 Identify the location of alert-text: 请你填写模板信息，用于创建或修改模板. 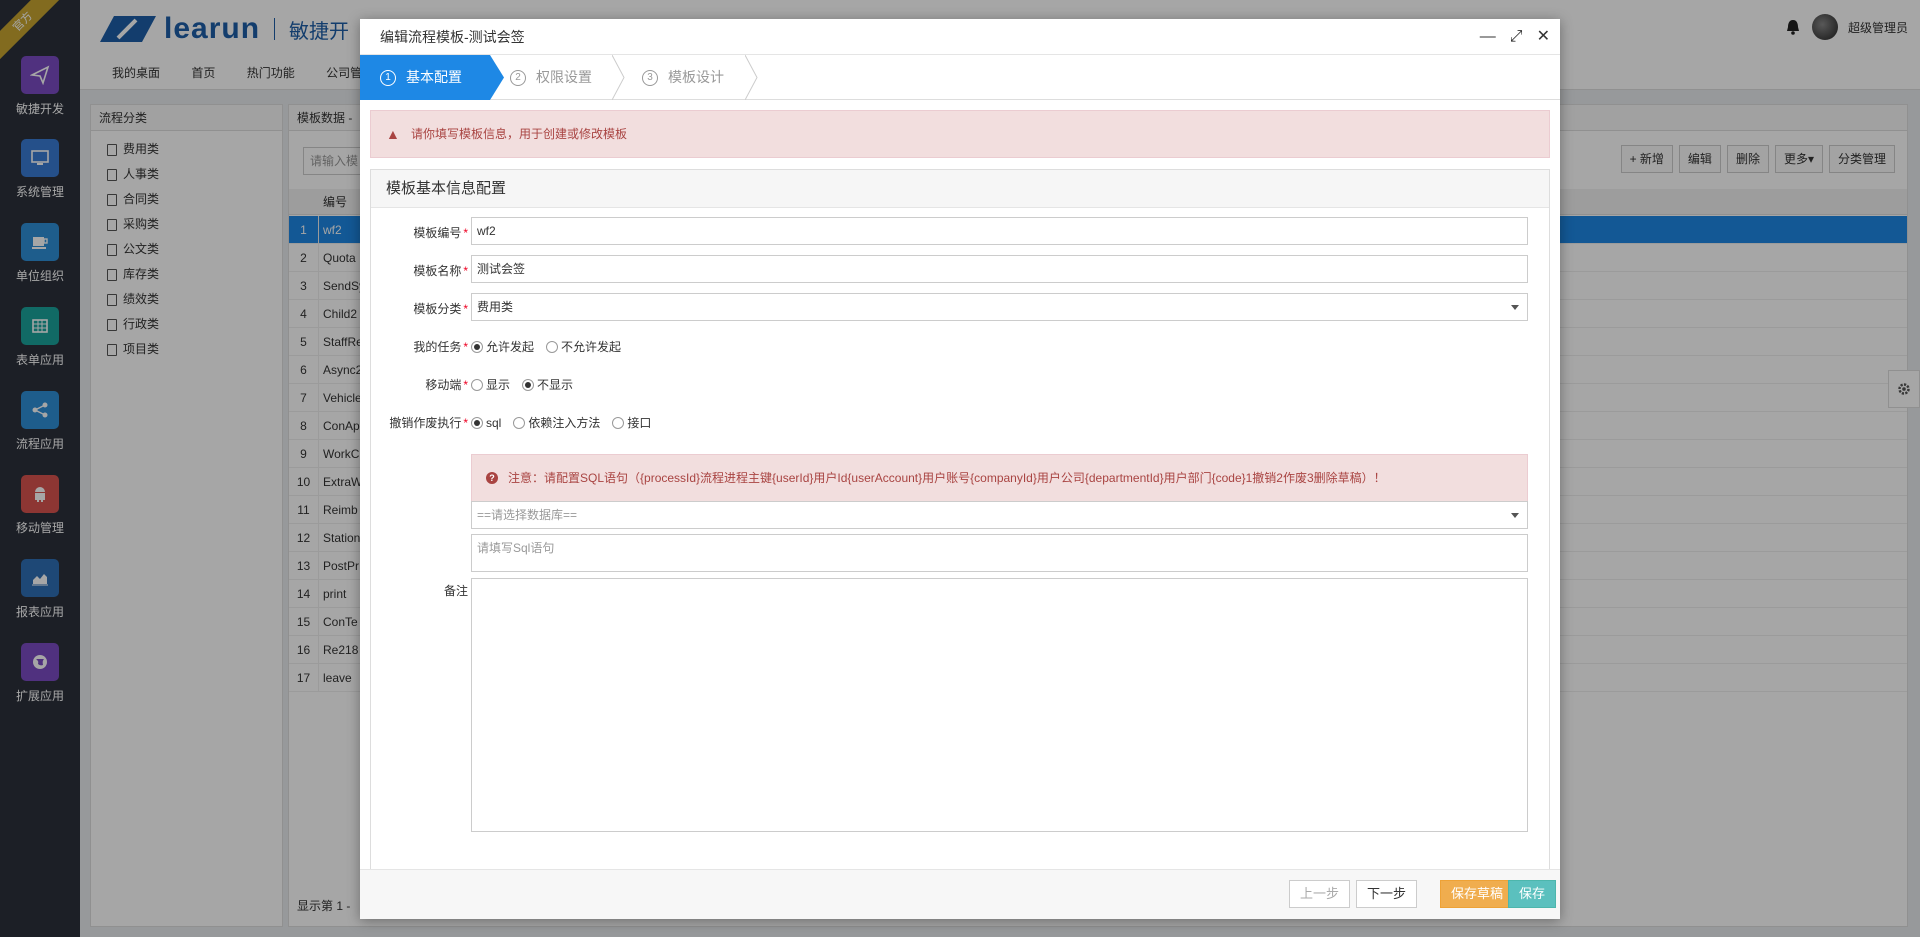
(519, 134).